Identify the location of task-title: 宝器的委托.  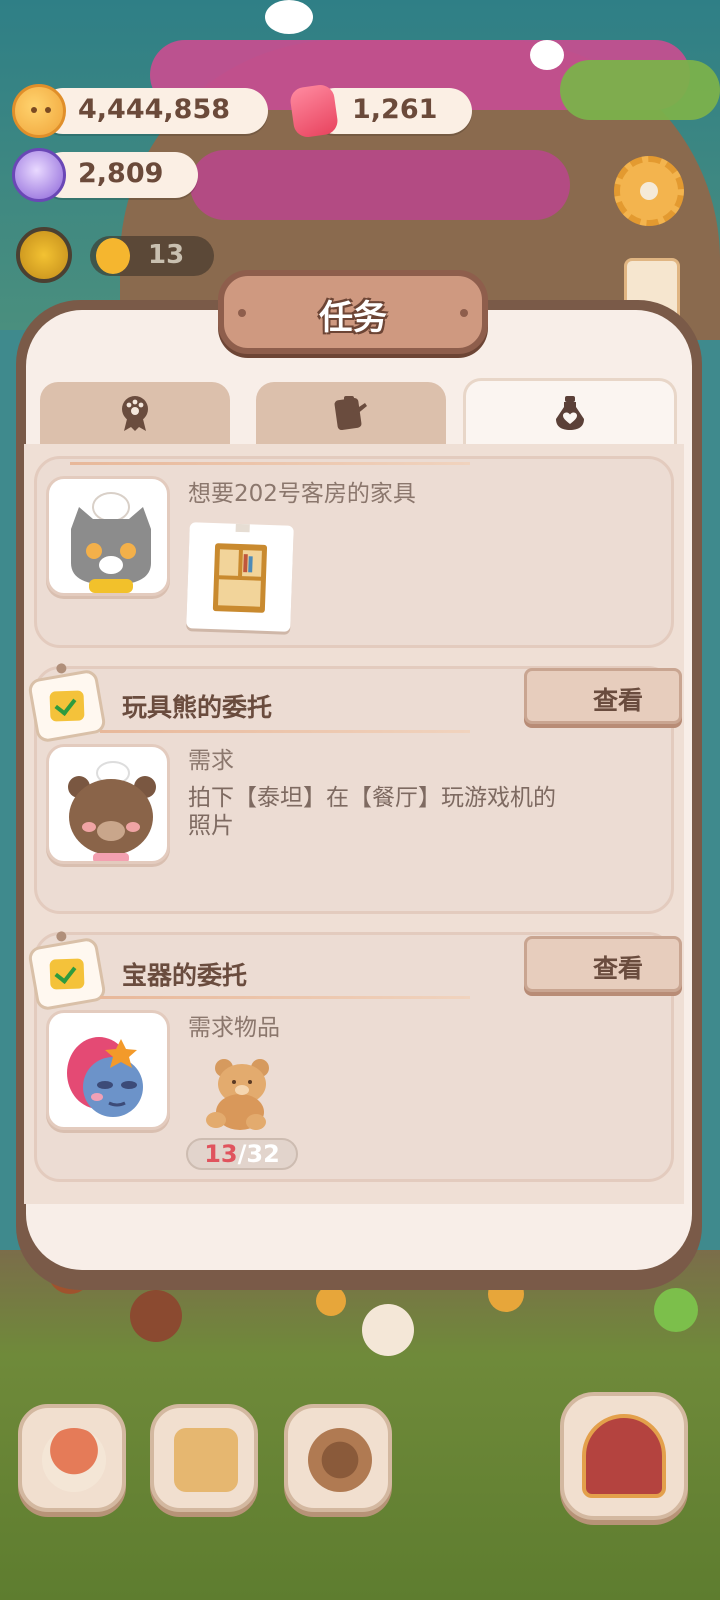
(185, 975).